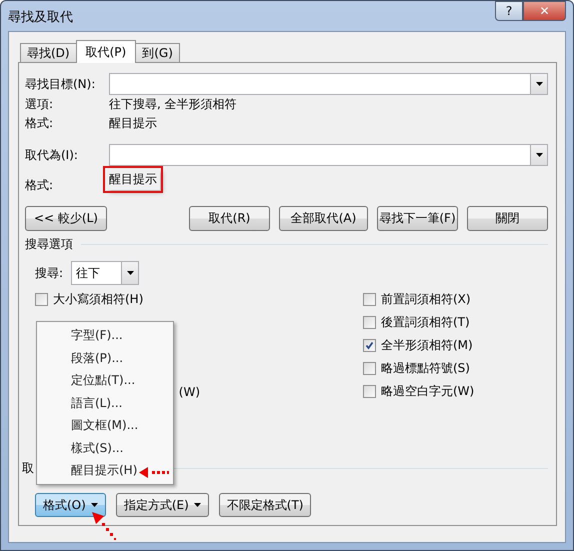 The width and height of the screenshot is (574, 551). Describe the element at coordinates (105, 470) in the screenshot. I see `menu-item: 醒目提示(H)` at that location.